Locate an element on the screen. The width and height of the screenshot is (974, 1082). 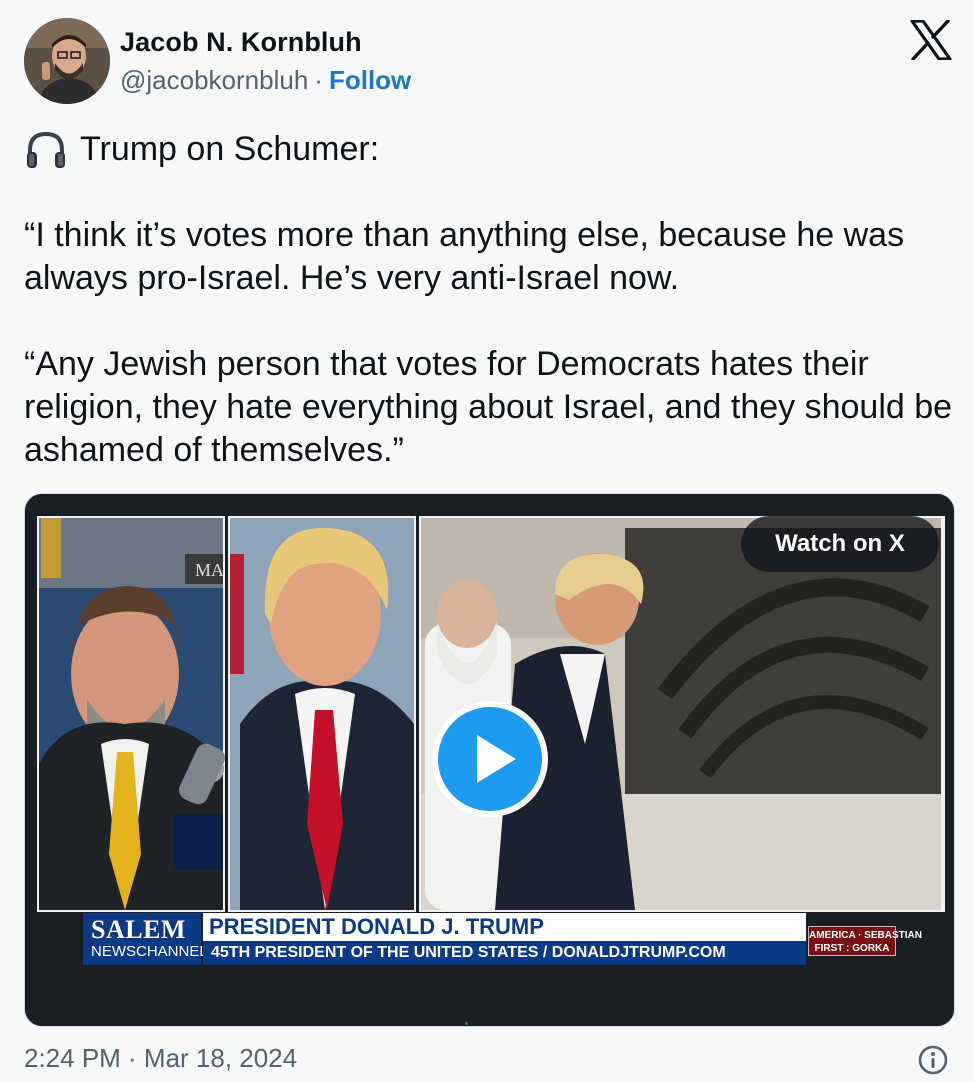
show-badge-line-2: FIRST : GORKA is located at coordinates (852, 948).